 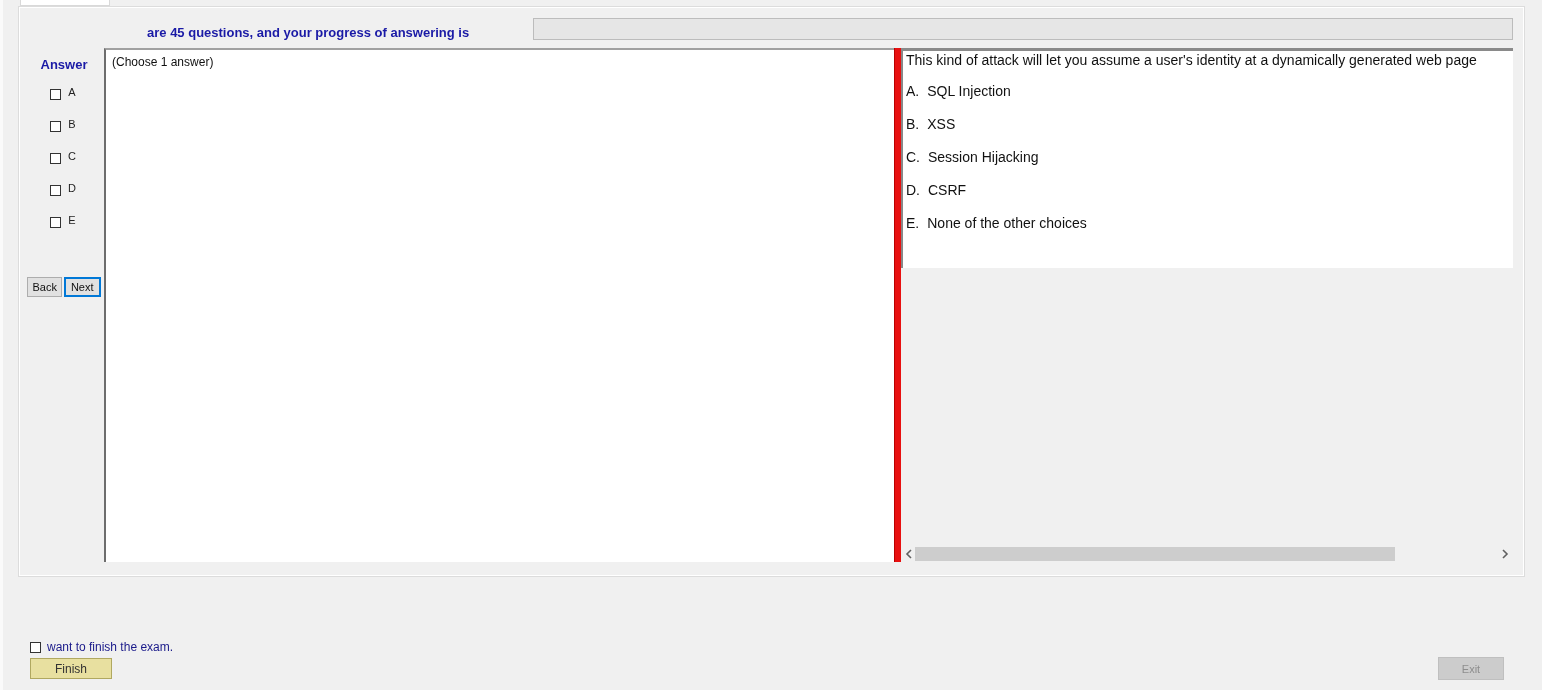 What do you see at coordinates (983, 158) in the screenshot?
I see `choice-text: Session Hijacking` at bounding box center [983, 158].